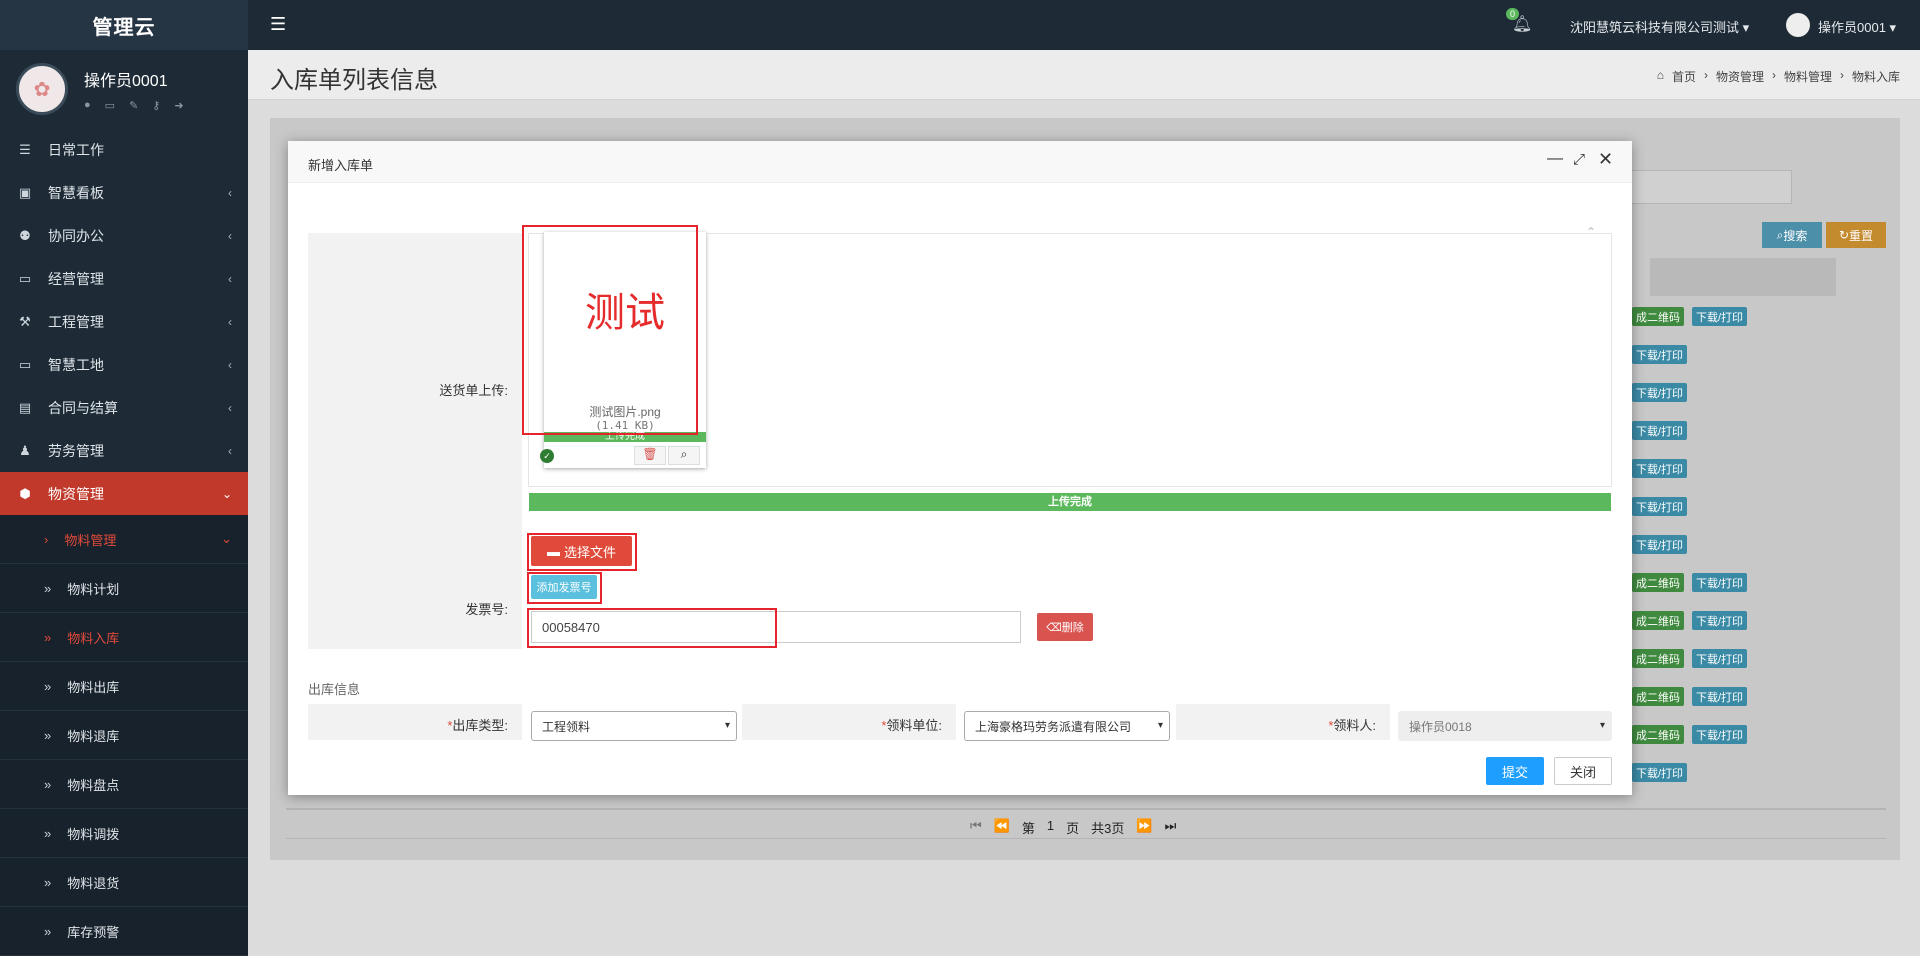 The image size is (1920, 956). Describe the element at coordinates (684, 455) in the screenshot. I see `zoom-icon: ⌕` at that location.